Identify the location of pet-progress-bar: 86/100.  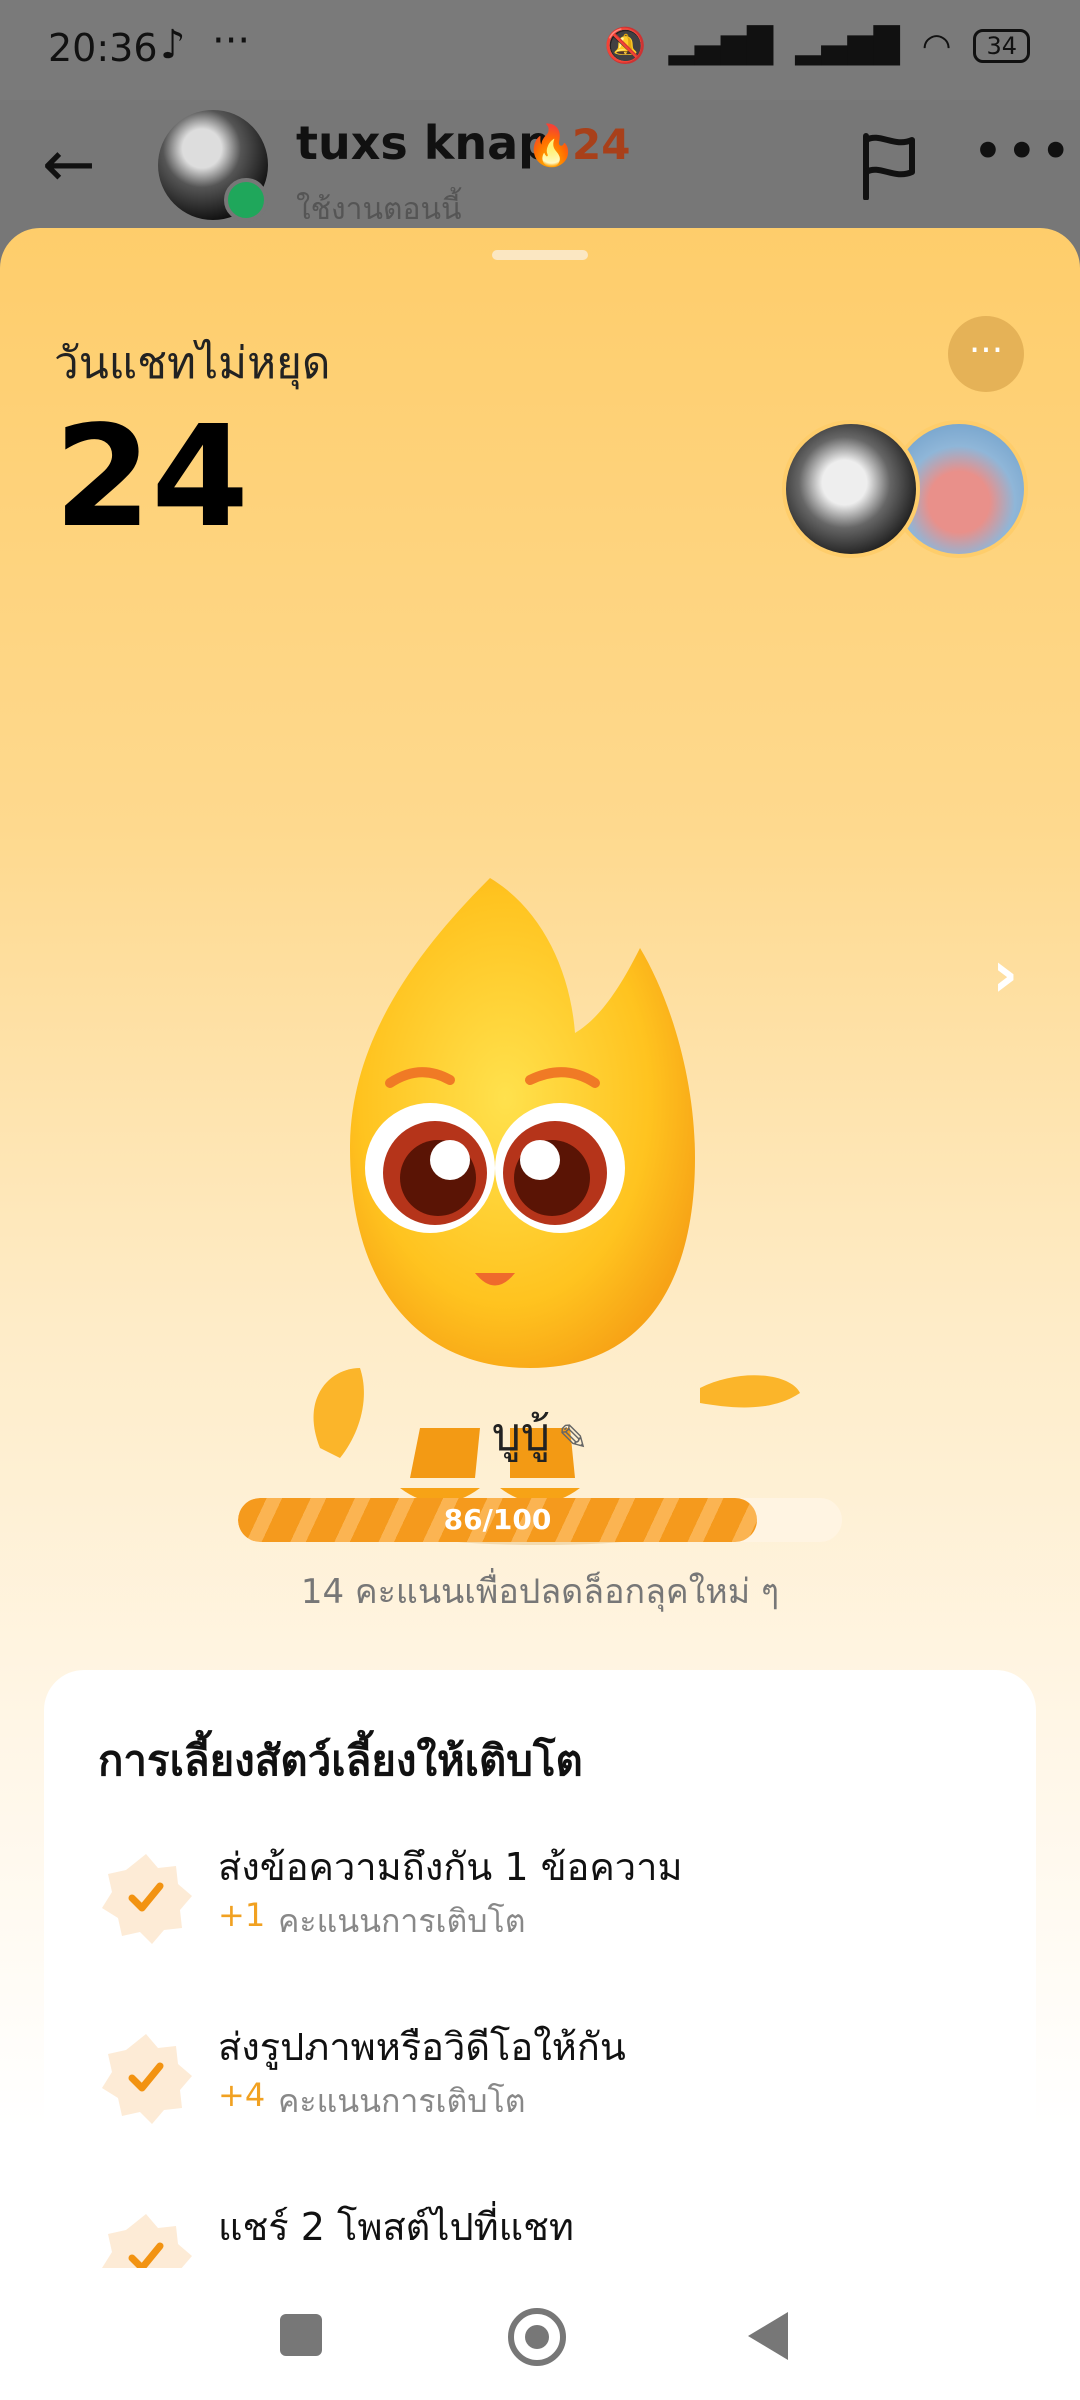
(540, 1520).